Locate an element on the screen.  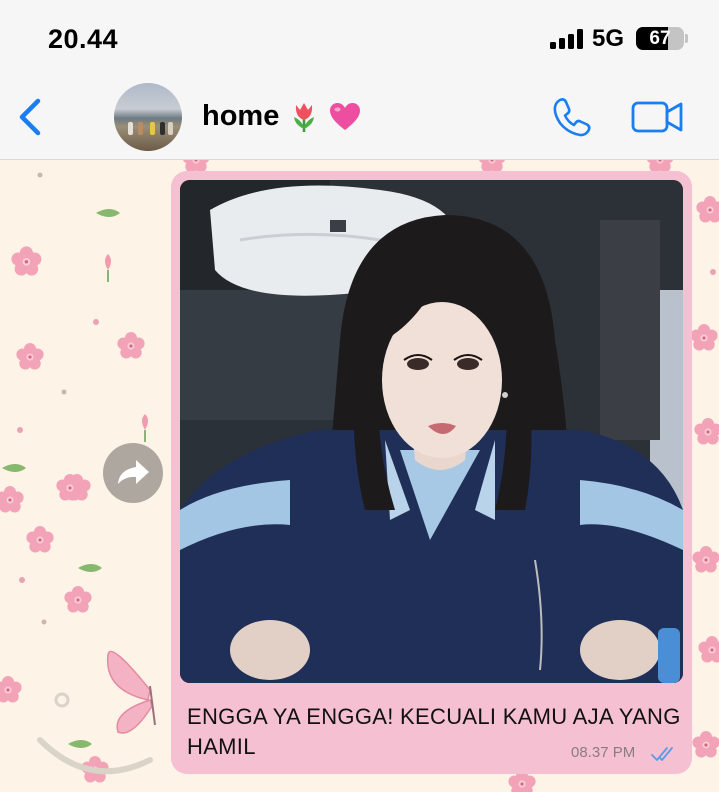
video-call-button is located at coordinates (658, 117).